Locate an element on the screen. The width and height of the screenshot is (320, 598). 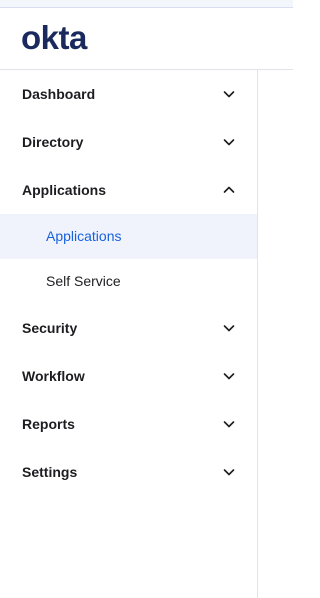
okta-logo: okta is located at coordinates (54, 38).